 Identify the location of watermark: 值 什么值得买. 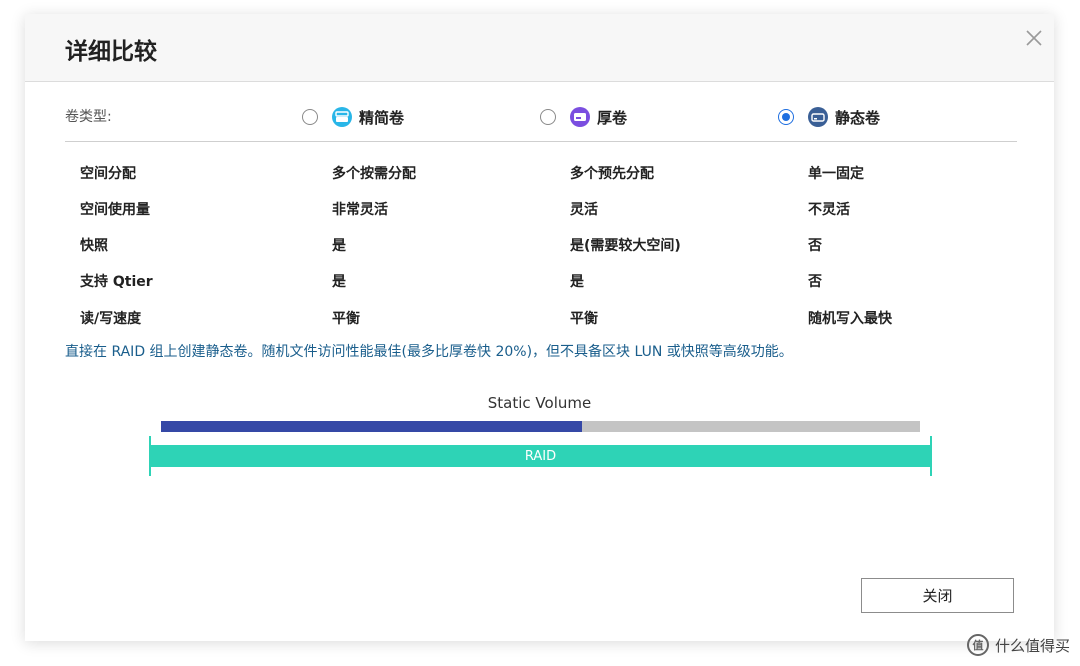
(1018, 645).